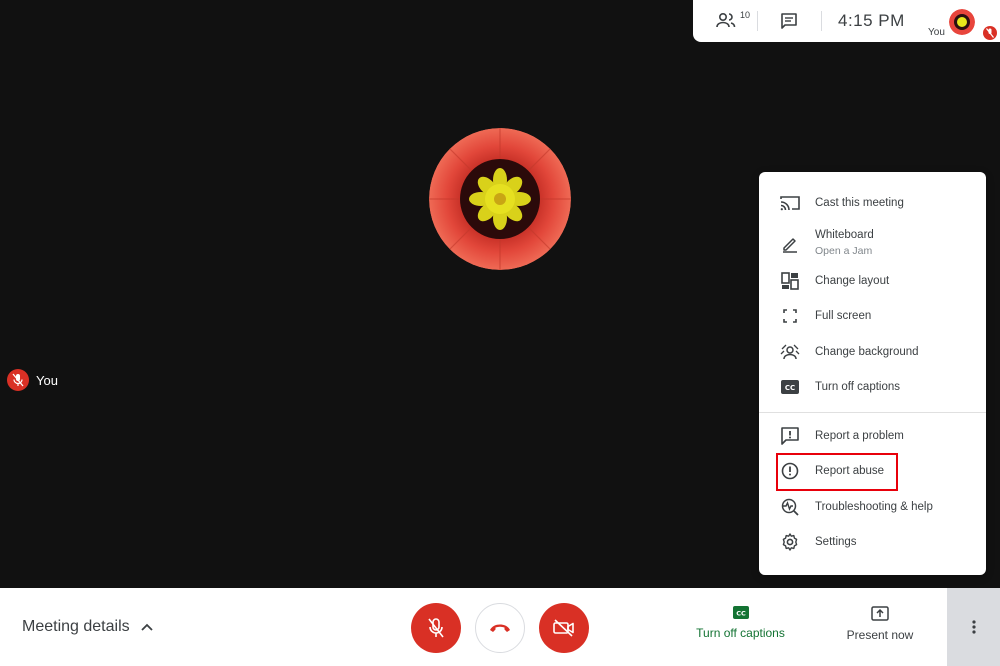  Describe the element at coordinates (844, 251) in the screenshot. I see `menu-item-sublabel: Open a Jam` at that location.